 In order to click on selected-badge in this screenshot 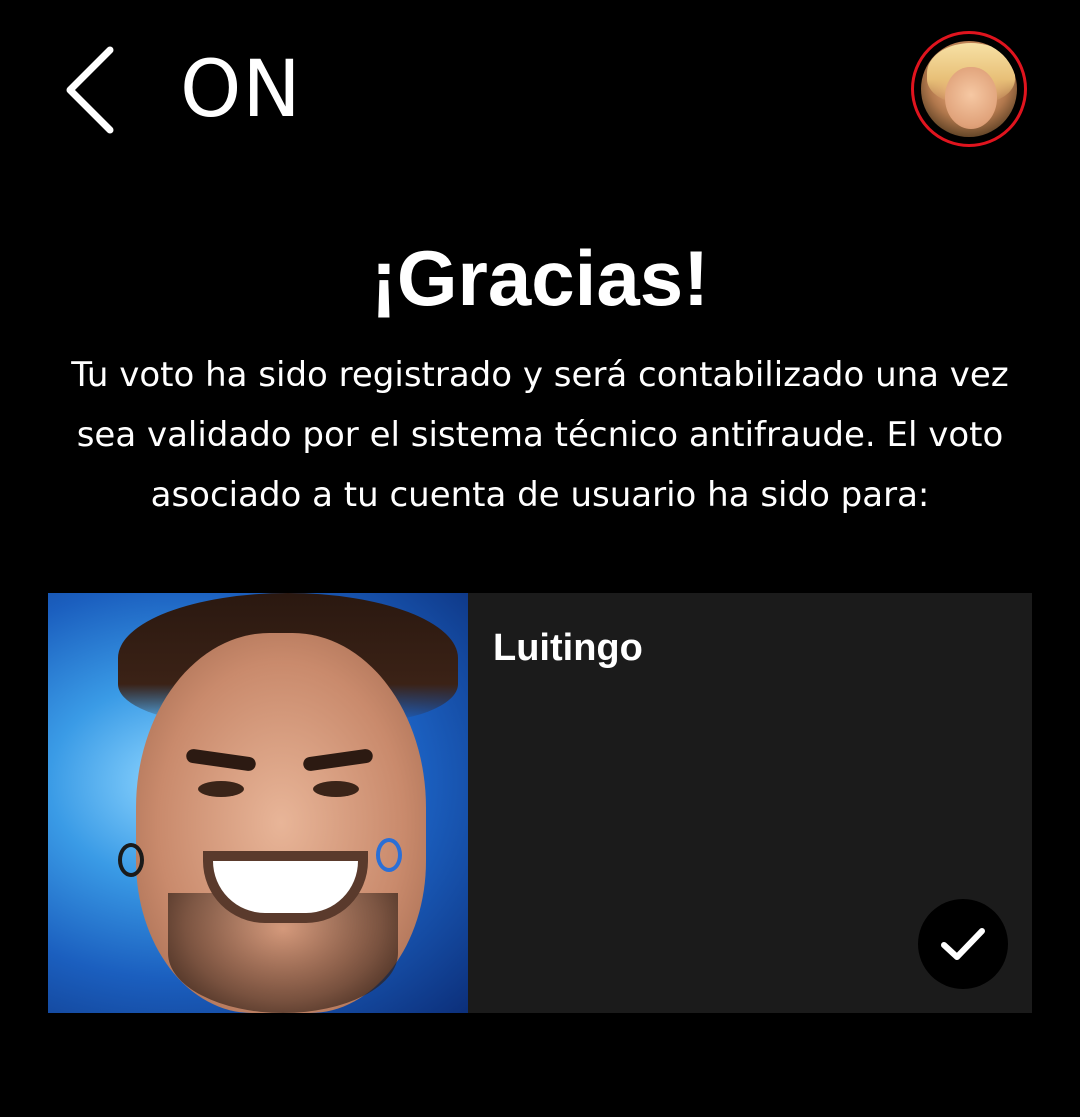, I will do `click(963, 944)`.